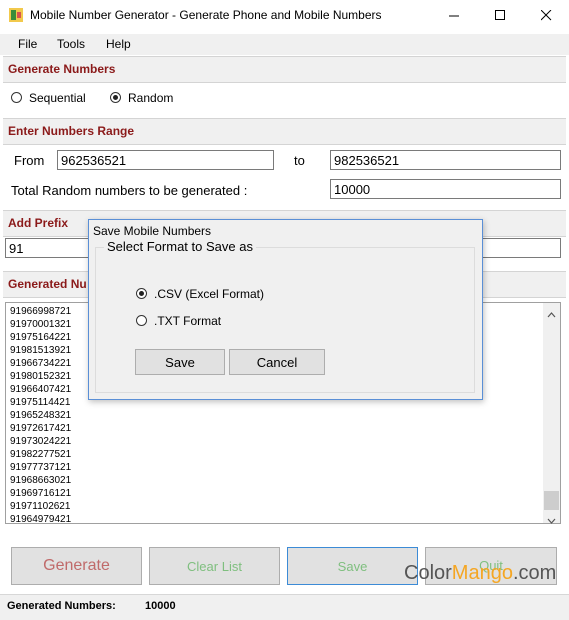  What do you see at coordinates (551, 520) in the screenshot?
I see `scroll-down-icon` at bounding box center [551, 520].